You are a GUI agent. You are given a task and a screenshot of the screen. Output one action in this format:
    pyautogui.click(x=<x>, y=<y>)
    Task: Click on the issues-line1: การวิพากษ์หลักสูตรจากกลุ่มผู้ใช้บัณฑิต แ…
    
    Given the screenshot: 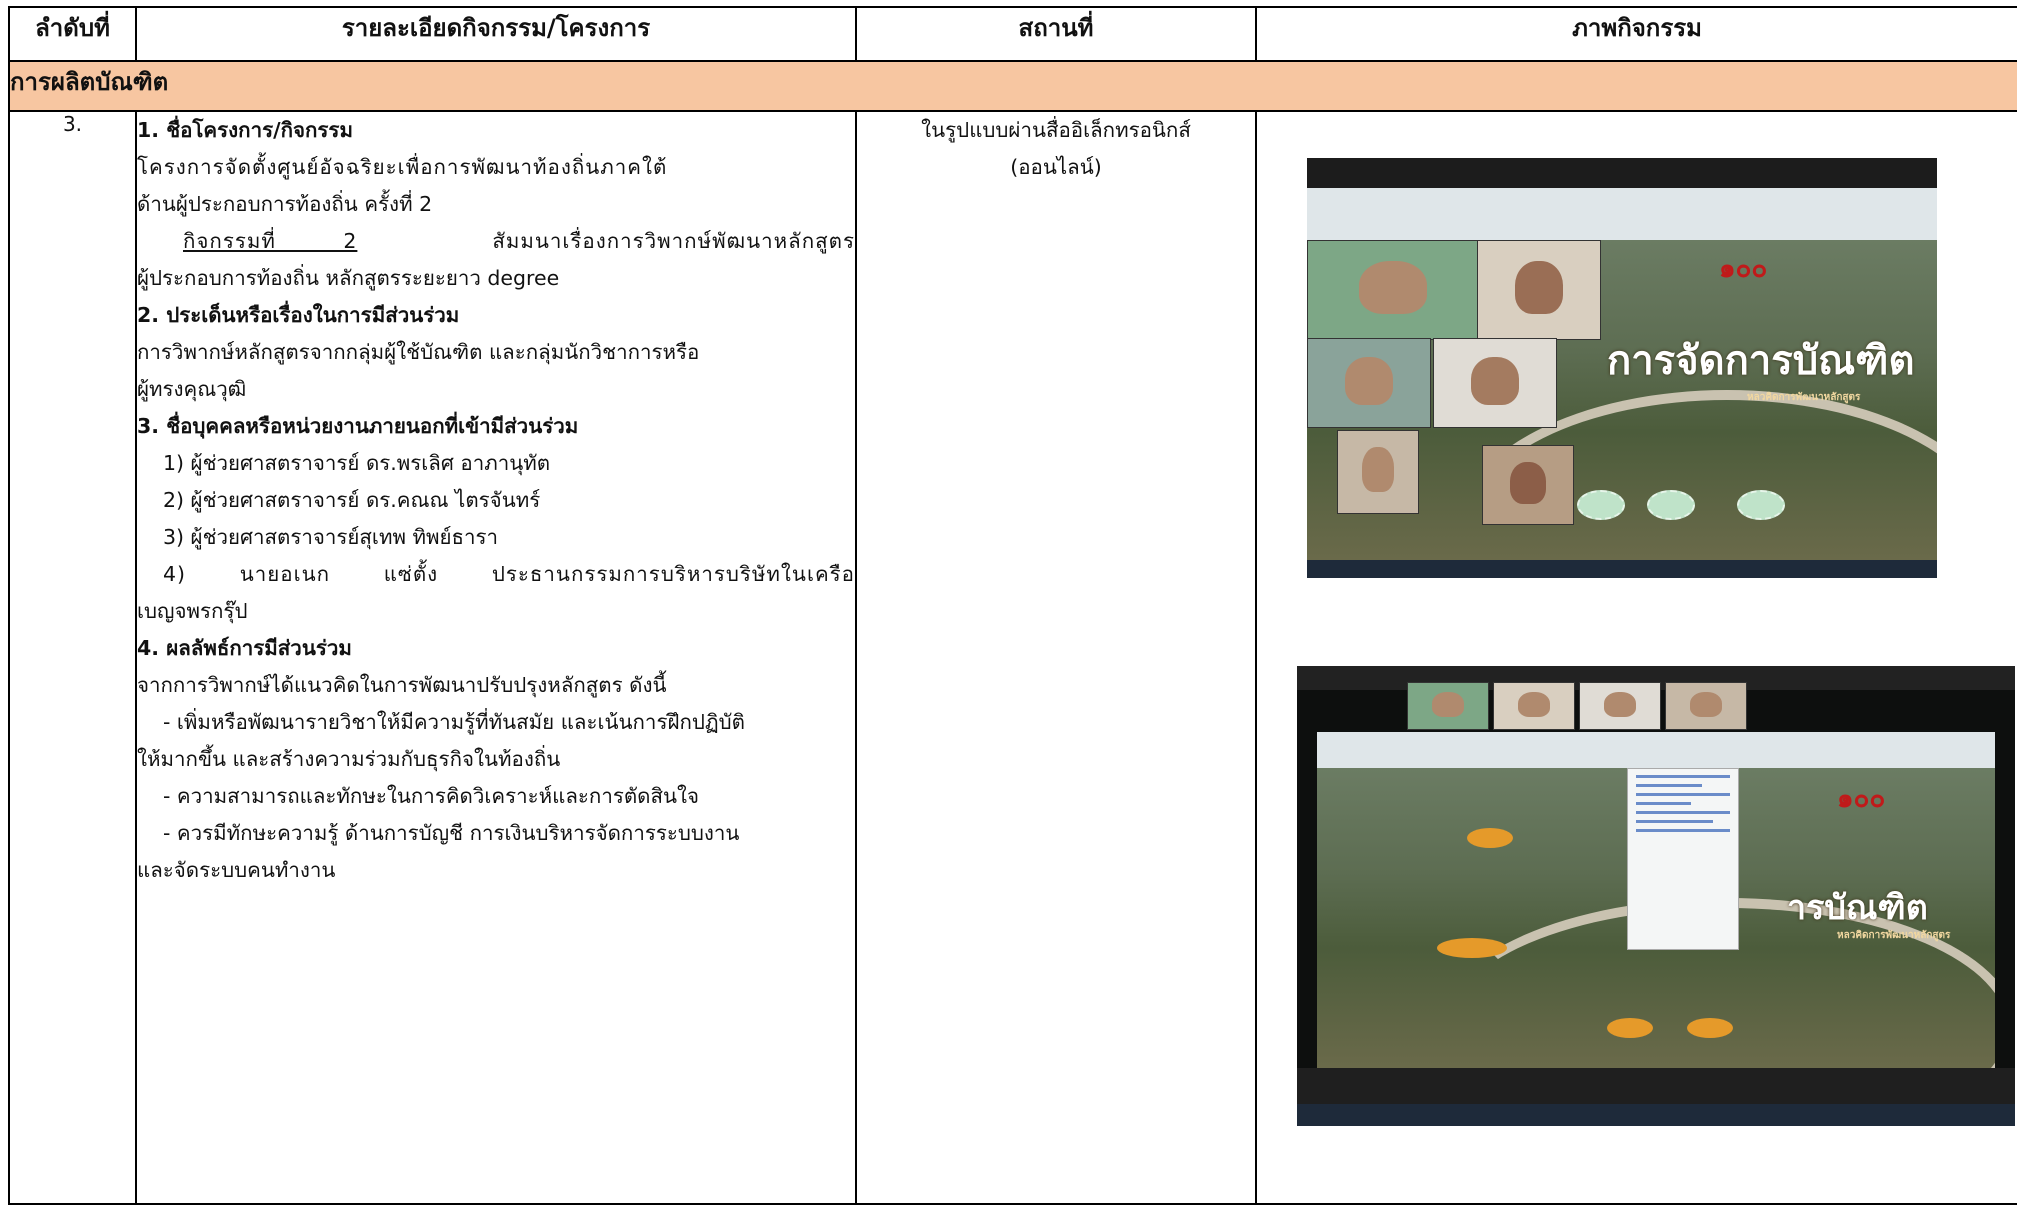 What is the action you would take?
    pyautogui.click(x=418, y=352)
    